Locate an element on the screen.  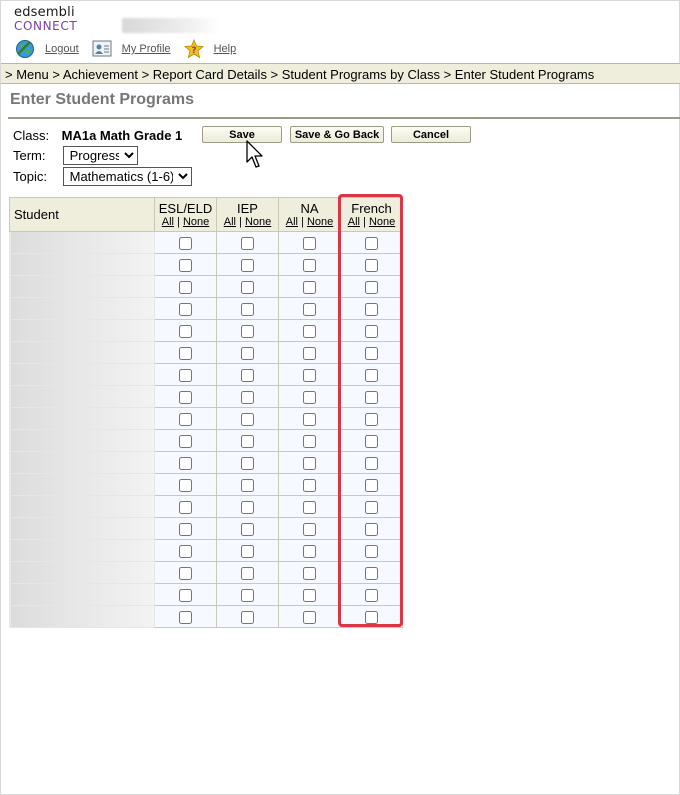
help-link: ? Help is located at coordinates (209, 48).